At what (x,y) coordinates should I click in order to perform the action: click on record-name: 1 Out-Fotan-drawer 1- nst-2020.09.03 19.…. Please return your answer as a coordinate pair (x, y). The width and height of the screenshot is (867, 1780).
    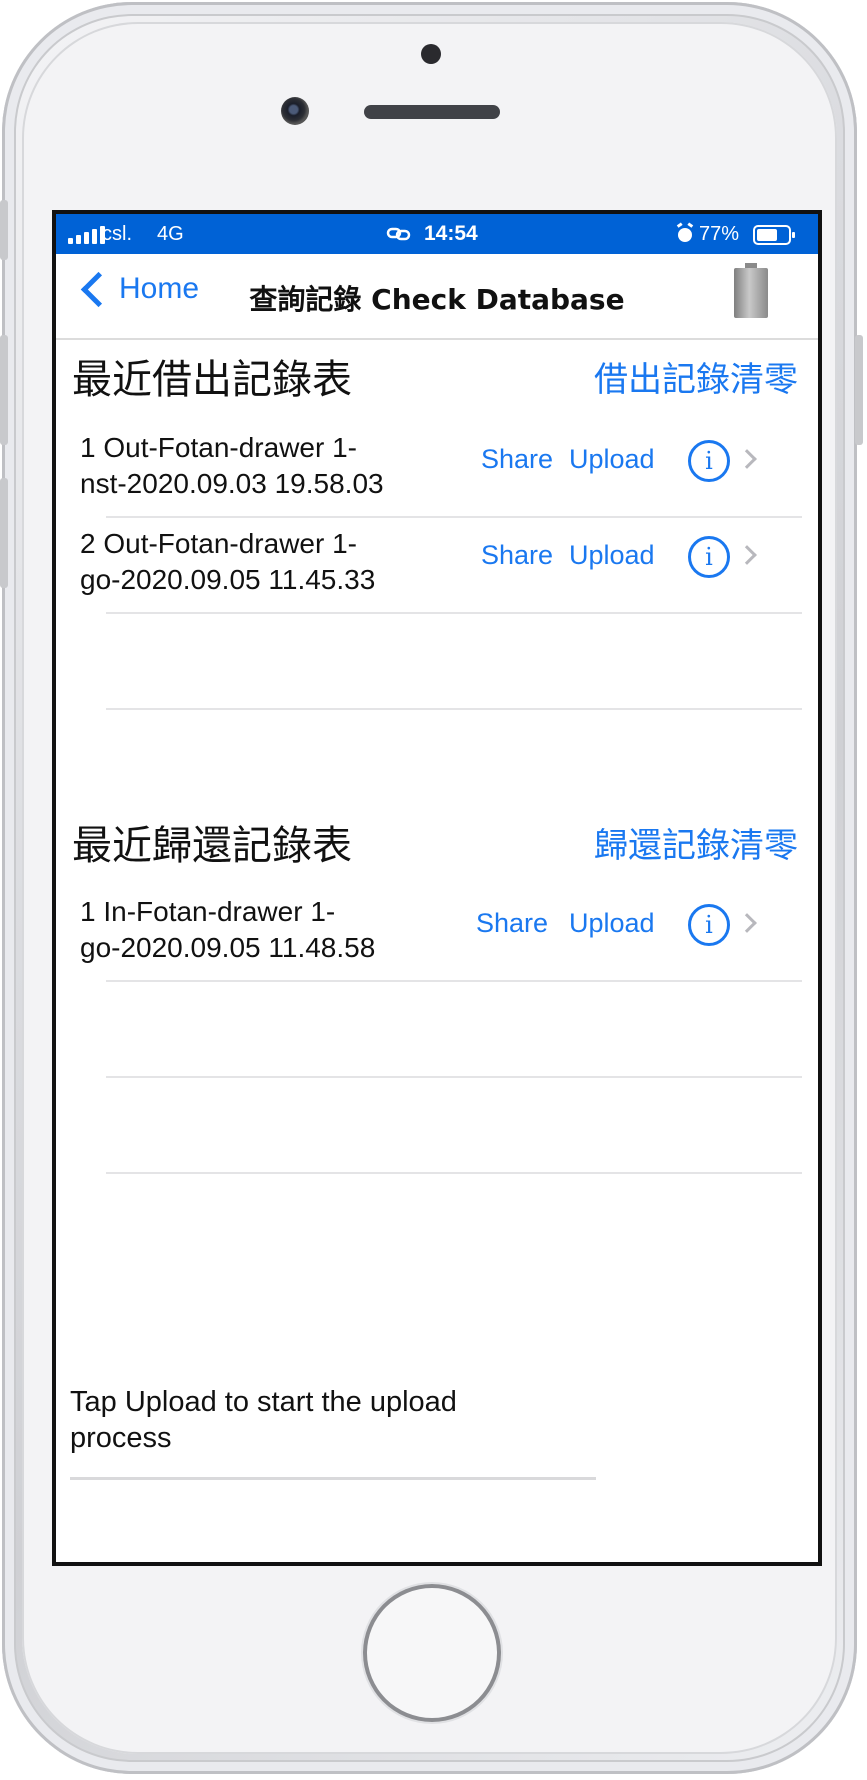
    Looking at the image, I should click on (250, 466).